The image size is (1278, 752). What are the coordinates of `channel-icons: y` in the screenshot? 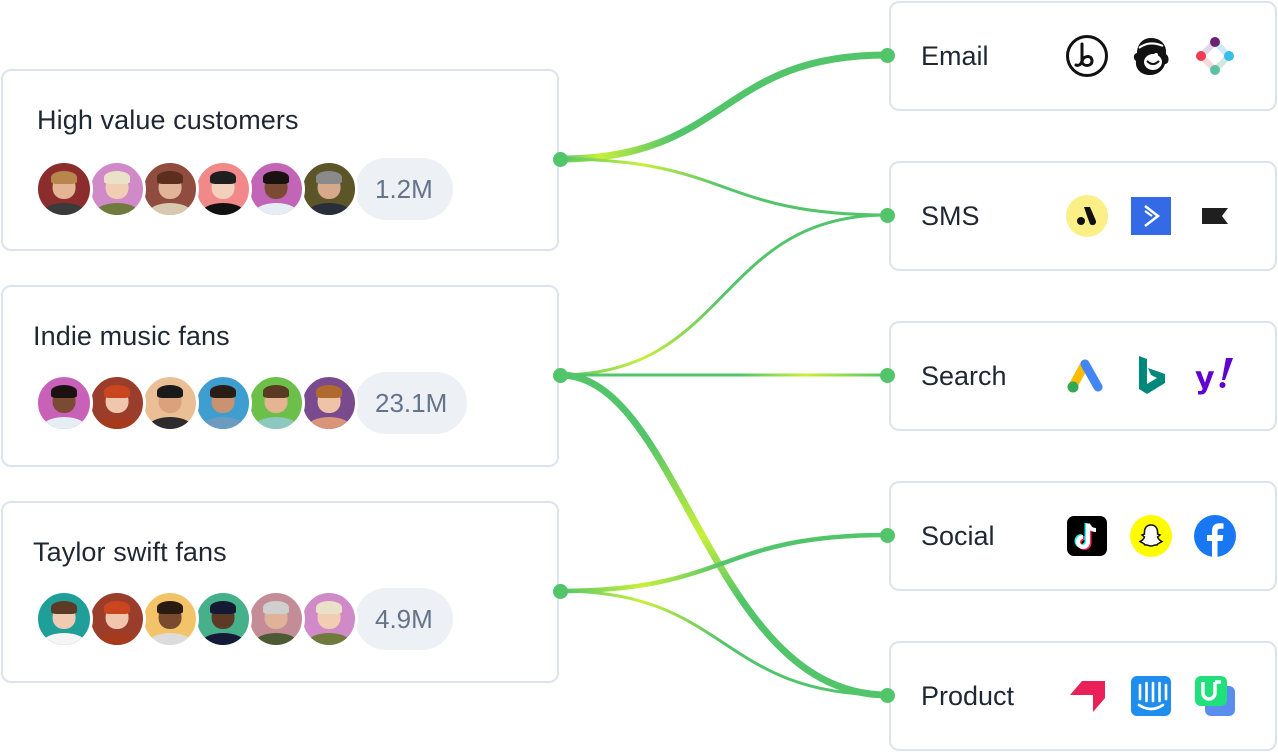 It's located at (1161, 376).